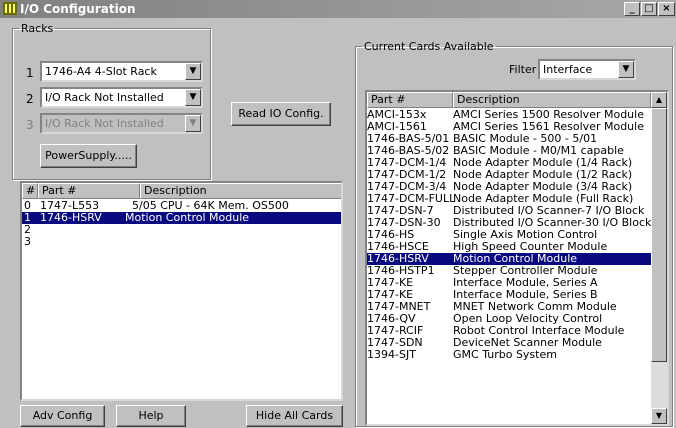 The width and height of the screenshot is (676, 428). I want to click on rack-3-select: I/O Rack Not Installed ▼, so click(121, 123).